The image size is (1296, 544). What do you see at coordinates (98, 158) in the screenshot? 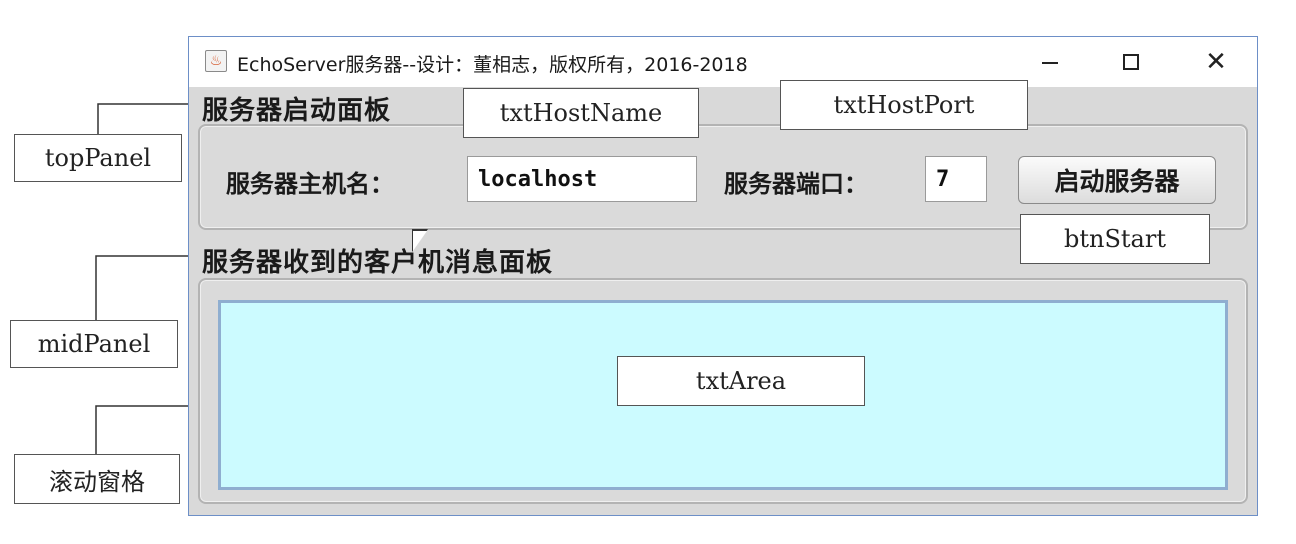
I see `annotation-top-panel: topPanel` at bounding box center [98, 158].